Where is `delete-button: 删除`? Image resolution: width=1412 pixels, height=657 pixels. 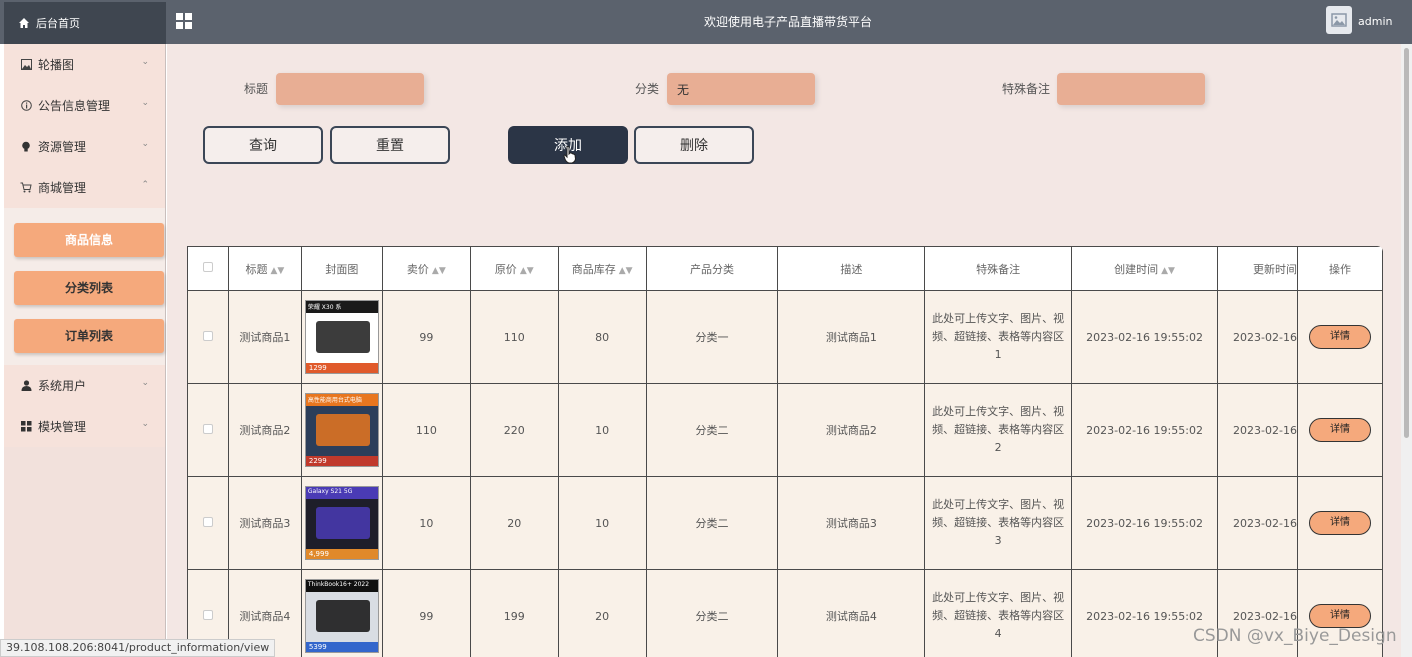 delete-button: 删除 is located at coordinates (694, 145).